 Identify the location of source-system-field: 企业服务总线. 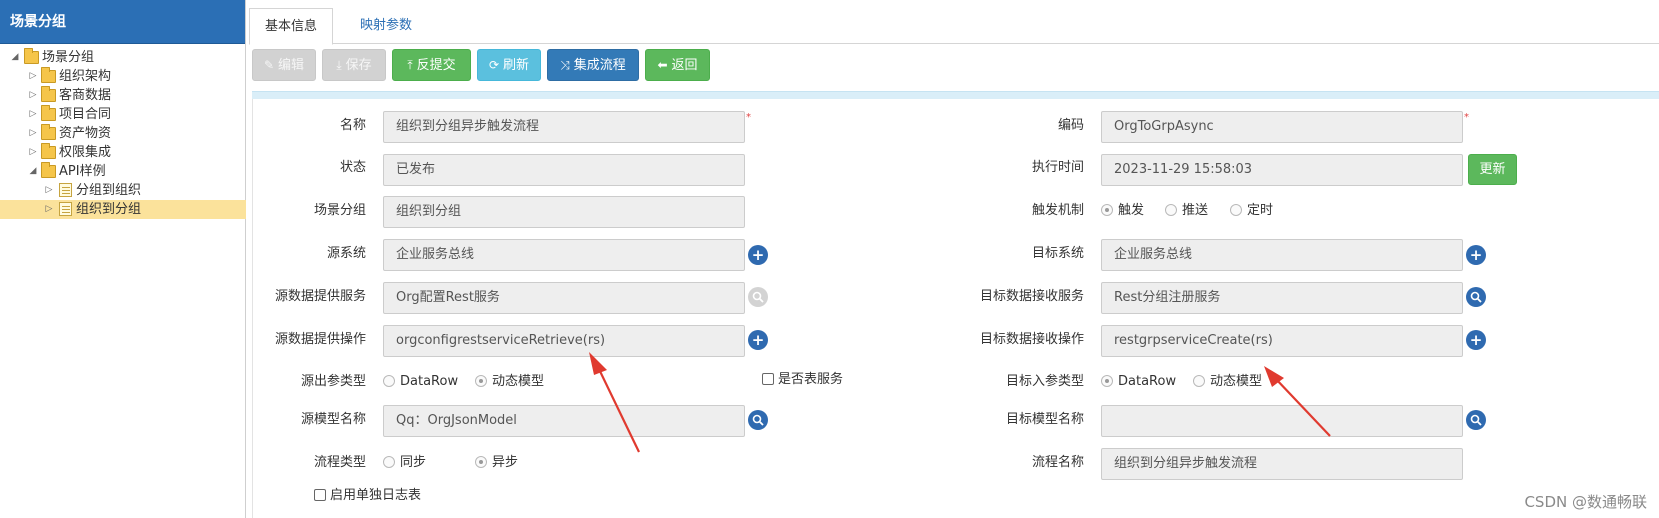
(564, 255).